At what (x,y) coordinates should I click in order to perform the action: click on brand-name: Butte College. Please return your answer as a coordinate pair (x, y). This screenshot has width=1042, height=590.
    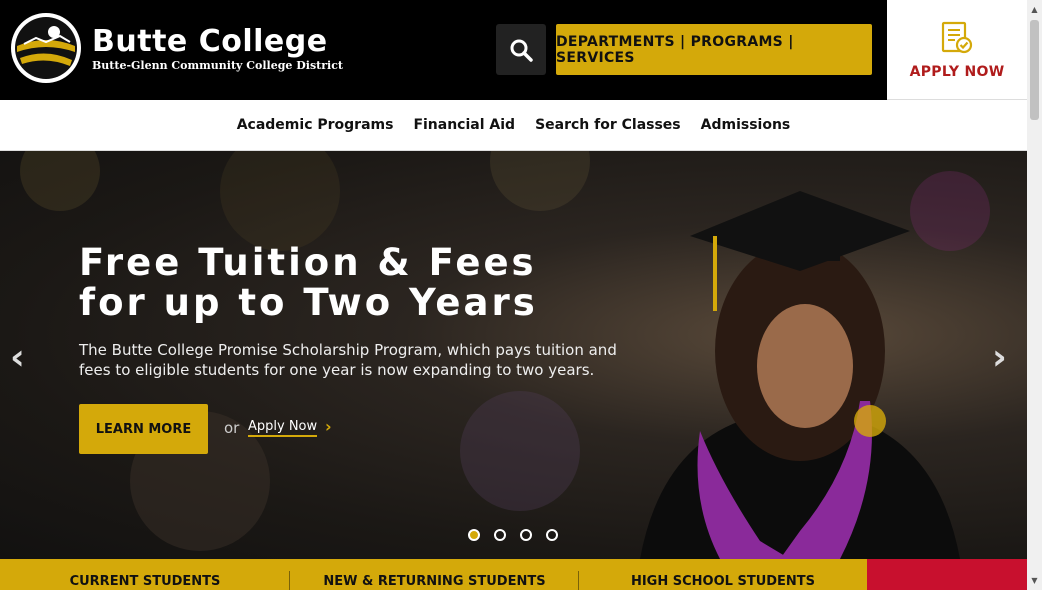
    Looking at the image, I should click on (210, 41).